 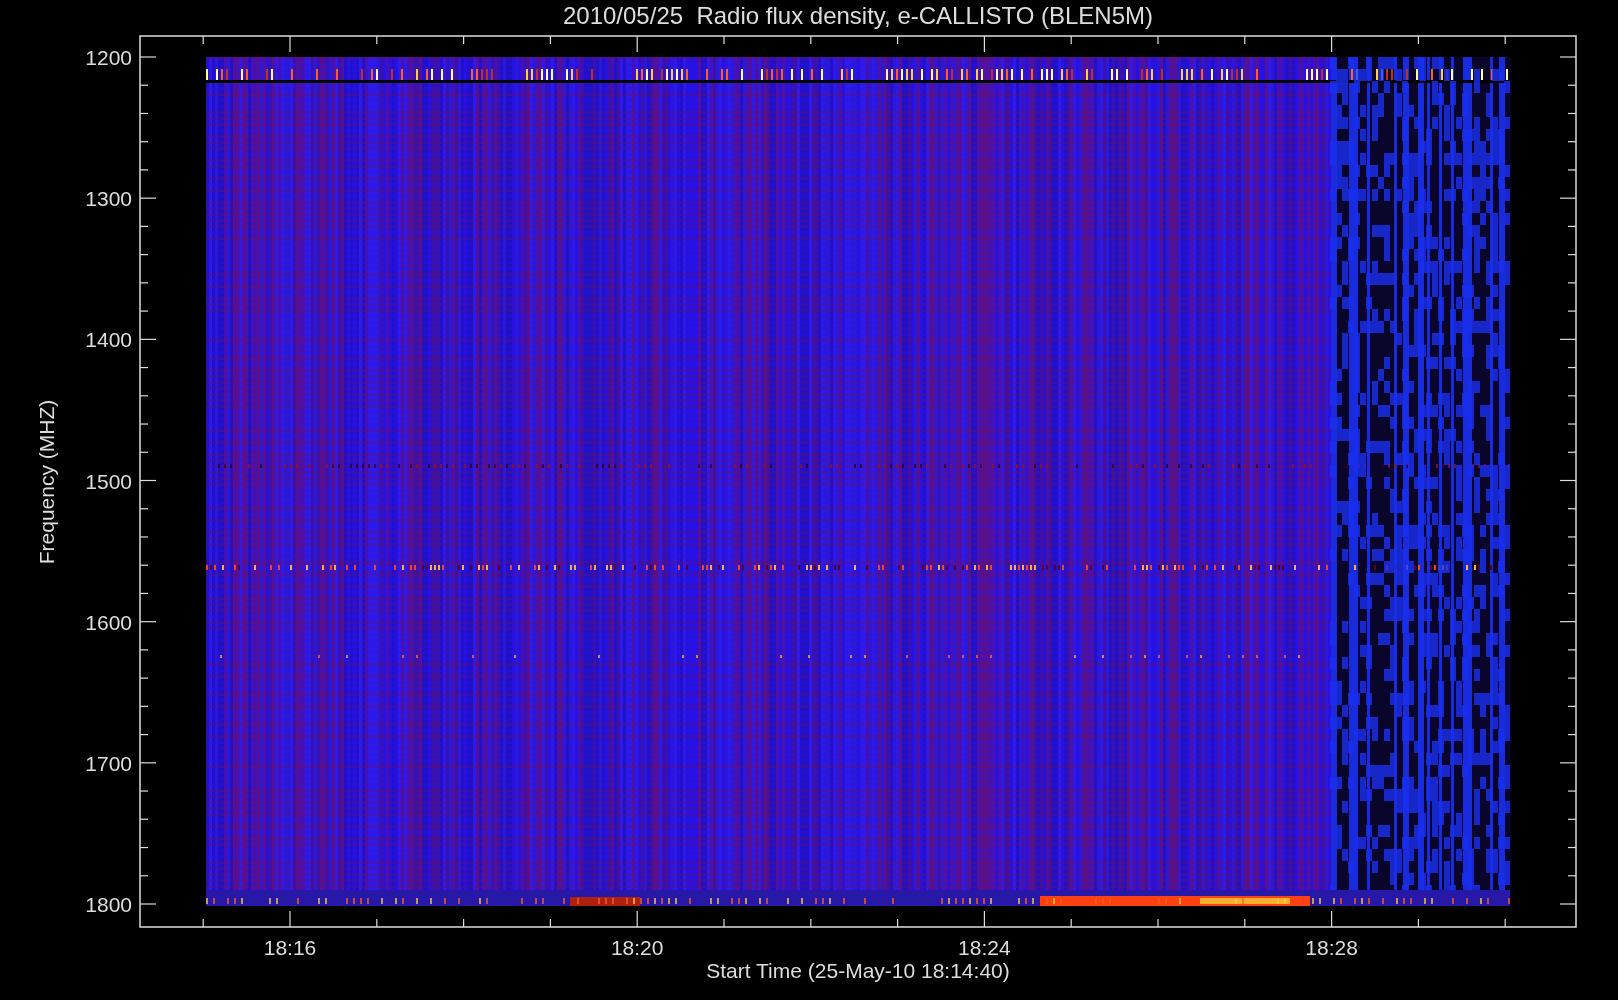 What do you see at coordinates (108, 622) in the screenshot?
I see `y-tick-label: 1600` at bounding box center [108, 622].